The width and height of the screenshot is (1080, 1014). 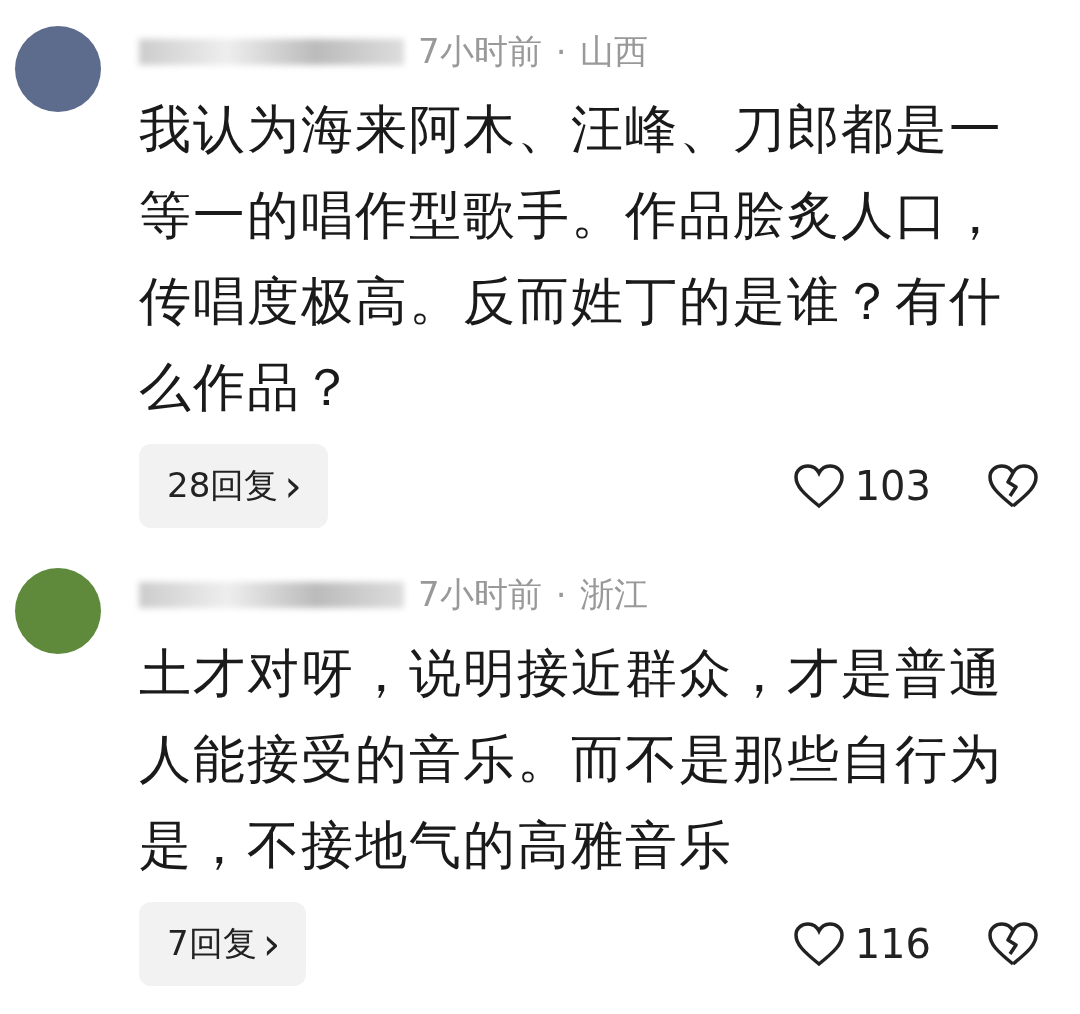 What do you see at coordinates (614, 594) in the screenshot?
I see `comment-location: 浙江` at bounding box center [614, 594].